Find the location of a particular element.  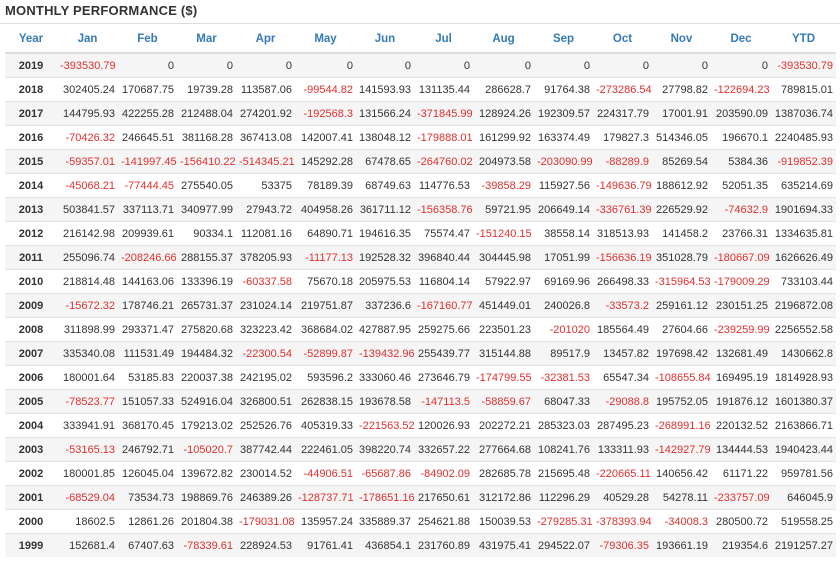

month-value-cell: -33573.2 is located at coordinates (622, 305).